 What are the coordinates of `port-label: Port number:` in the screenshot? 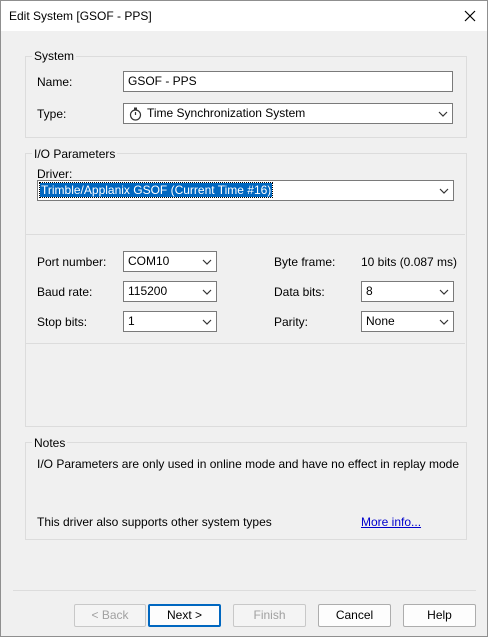 It's located at (72, 262).